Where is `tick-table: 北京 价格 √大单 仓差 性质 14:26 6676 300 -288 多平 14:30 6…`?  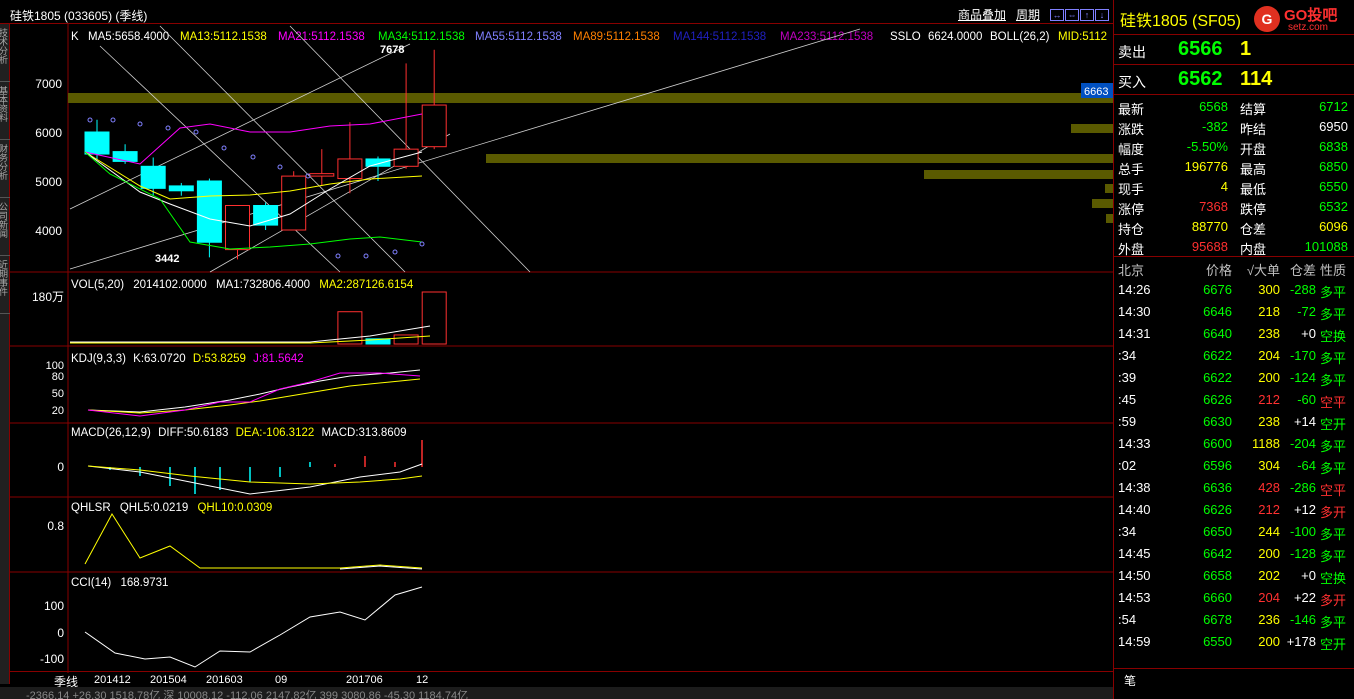 tick-table: 北京 价格 √大单 仓差 性质 14:26 6676 300 -288 多平 14:30 6… is located at coordinates (1234, 454).